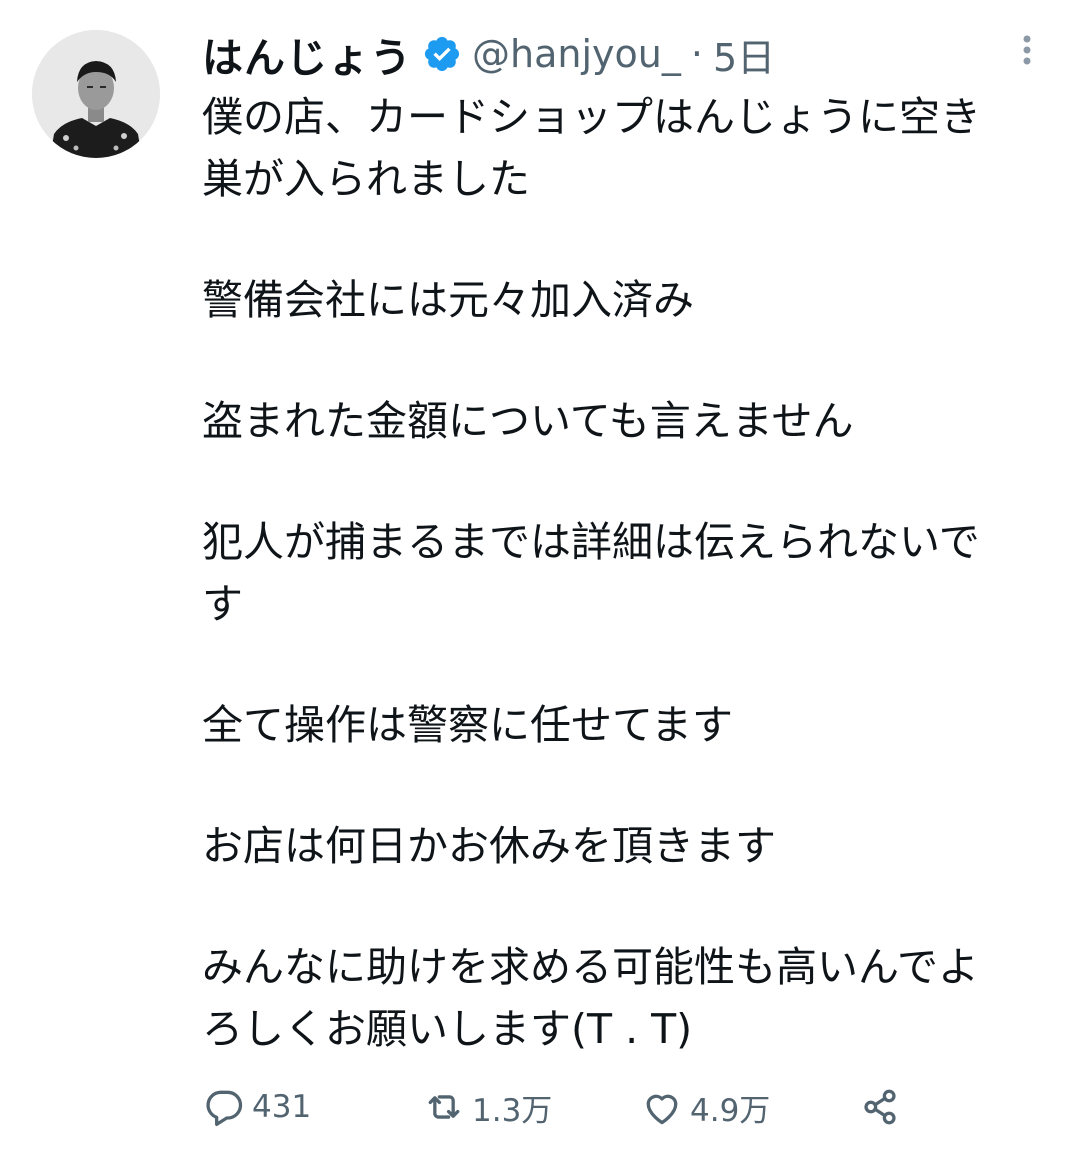 This screenshot has height=1157, width=1080. I want to click on user-handle: @hanjyou_, so click(576, 54).